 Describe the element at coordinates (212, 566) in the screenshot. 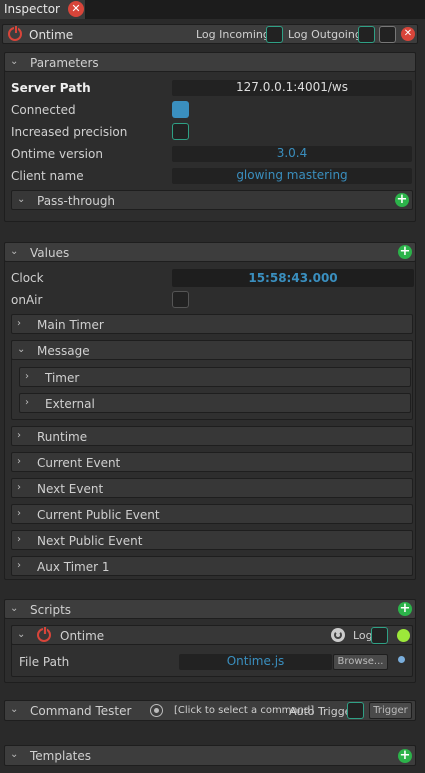

I see `aux-timer-group: › Aux Timer 1` at that location.